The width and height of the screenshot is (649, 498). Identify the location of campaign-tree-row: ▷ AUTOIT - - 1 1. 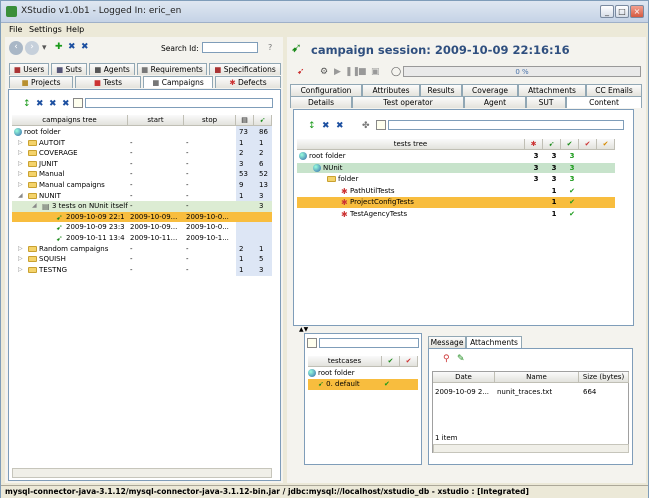
(142, 143).